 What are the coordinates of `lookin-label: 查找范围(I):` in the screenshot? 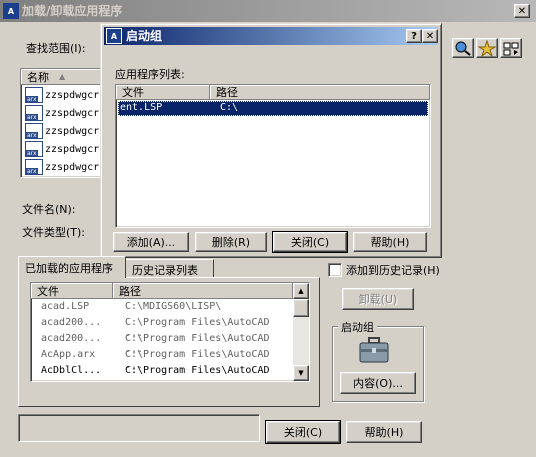 It's located at (56, 48).